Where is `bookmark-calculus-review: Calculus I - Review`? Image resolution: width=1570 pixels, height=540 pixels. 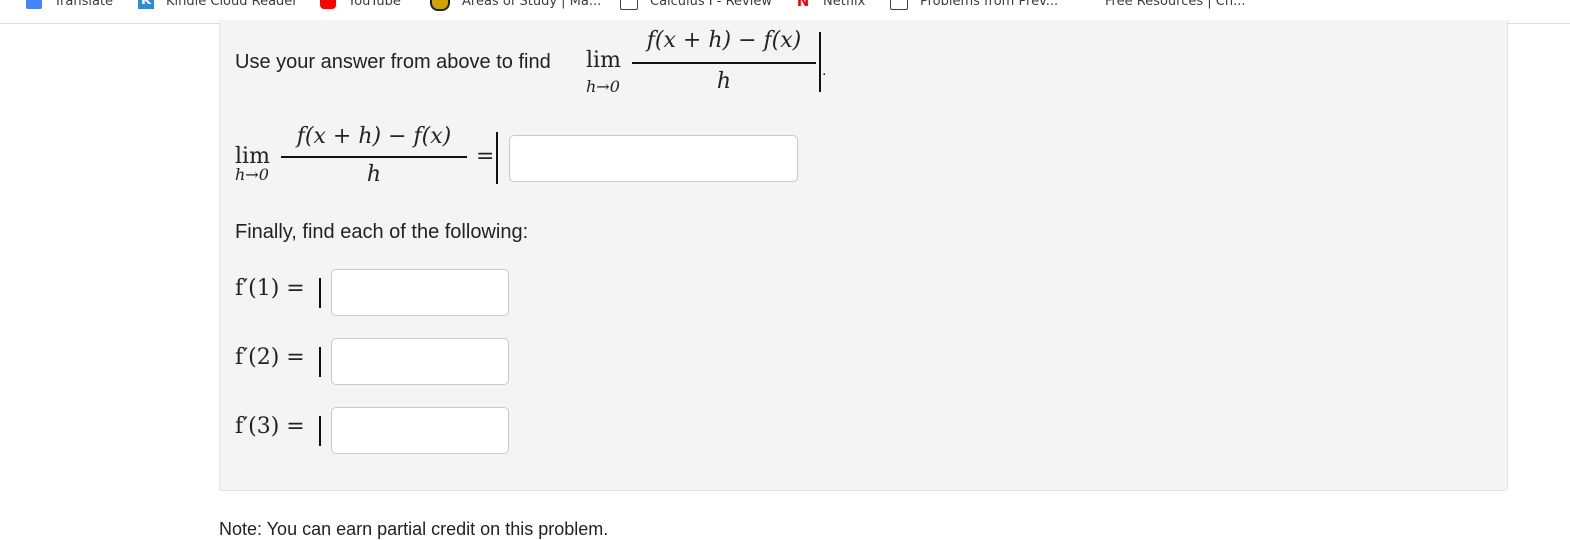
bookmark-calculus-review: Calculus I - Review is located at coordinates (696, 5).